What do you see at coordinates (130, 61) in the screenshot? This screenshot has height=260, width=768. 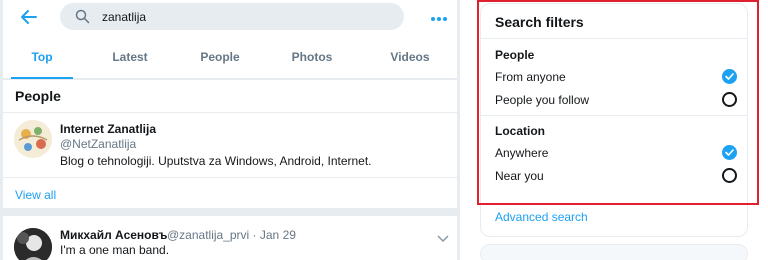 I see `tab-latest: Latest` at bounding box center [130, 61].